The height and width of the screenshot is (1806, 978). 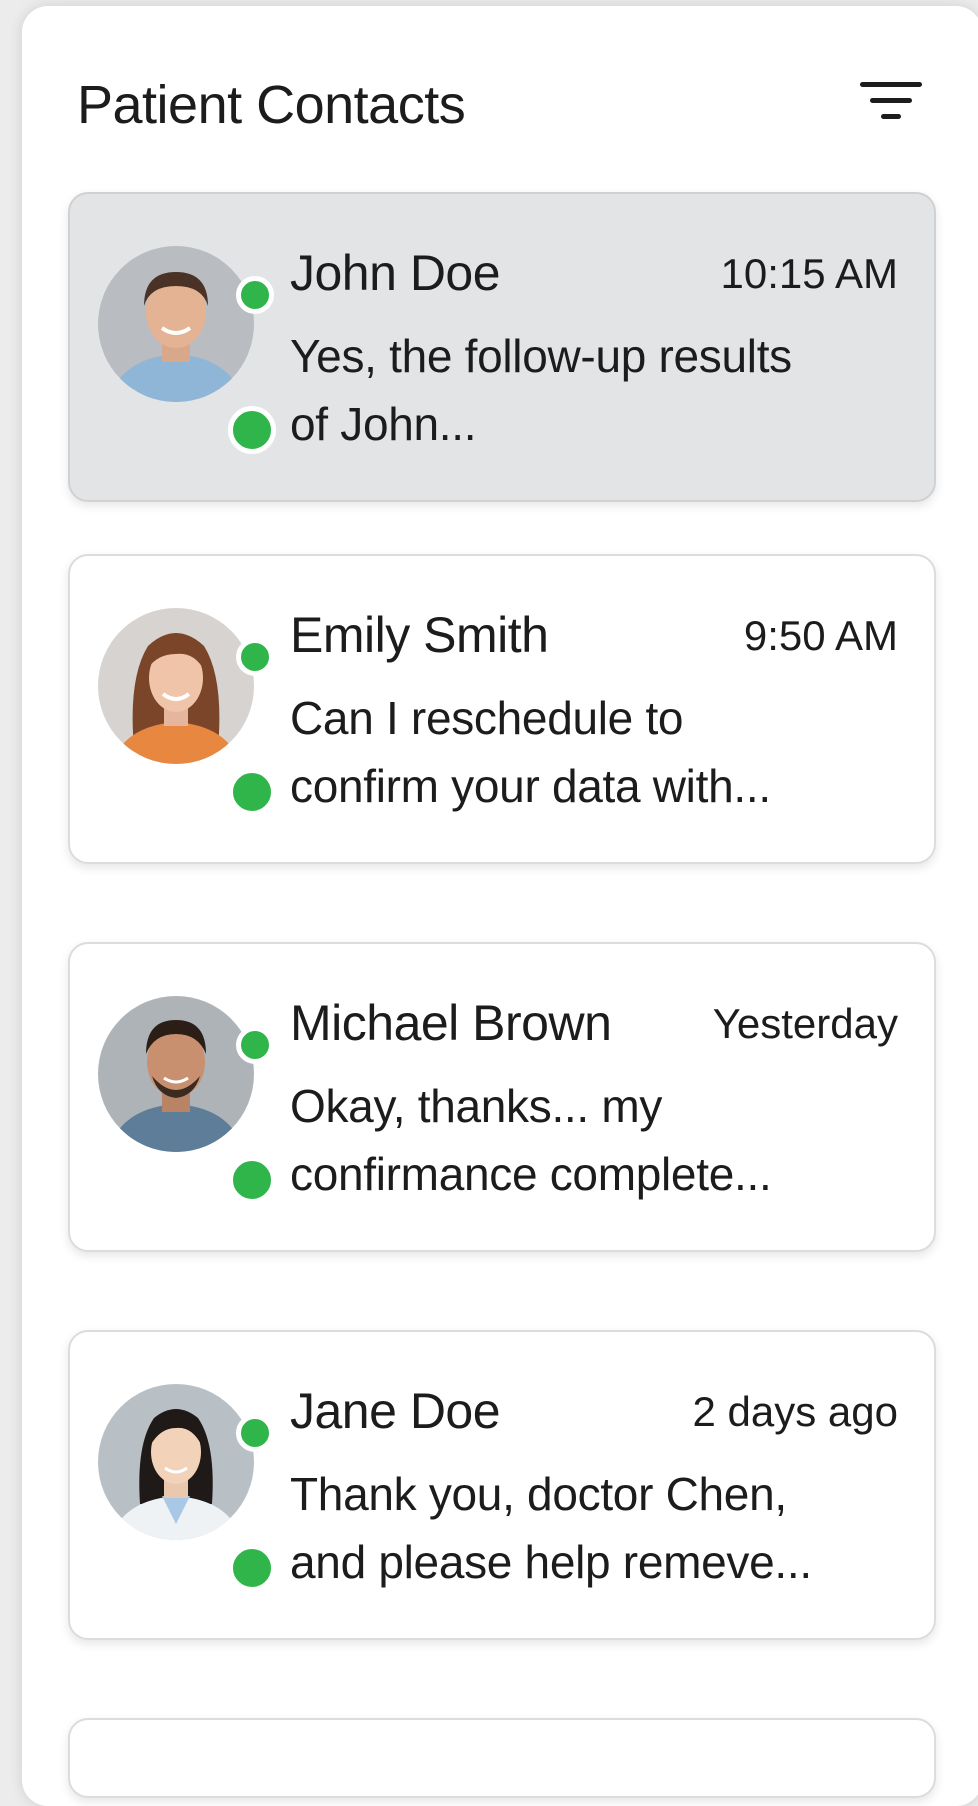 What do you see at coordinates (271, 105) in the screenshot?
I see `page-title: Patient Contacts` at bounding box center [271, 105].